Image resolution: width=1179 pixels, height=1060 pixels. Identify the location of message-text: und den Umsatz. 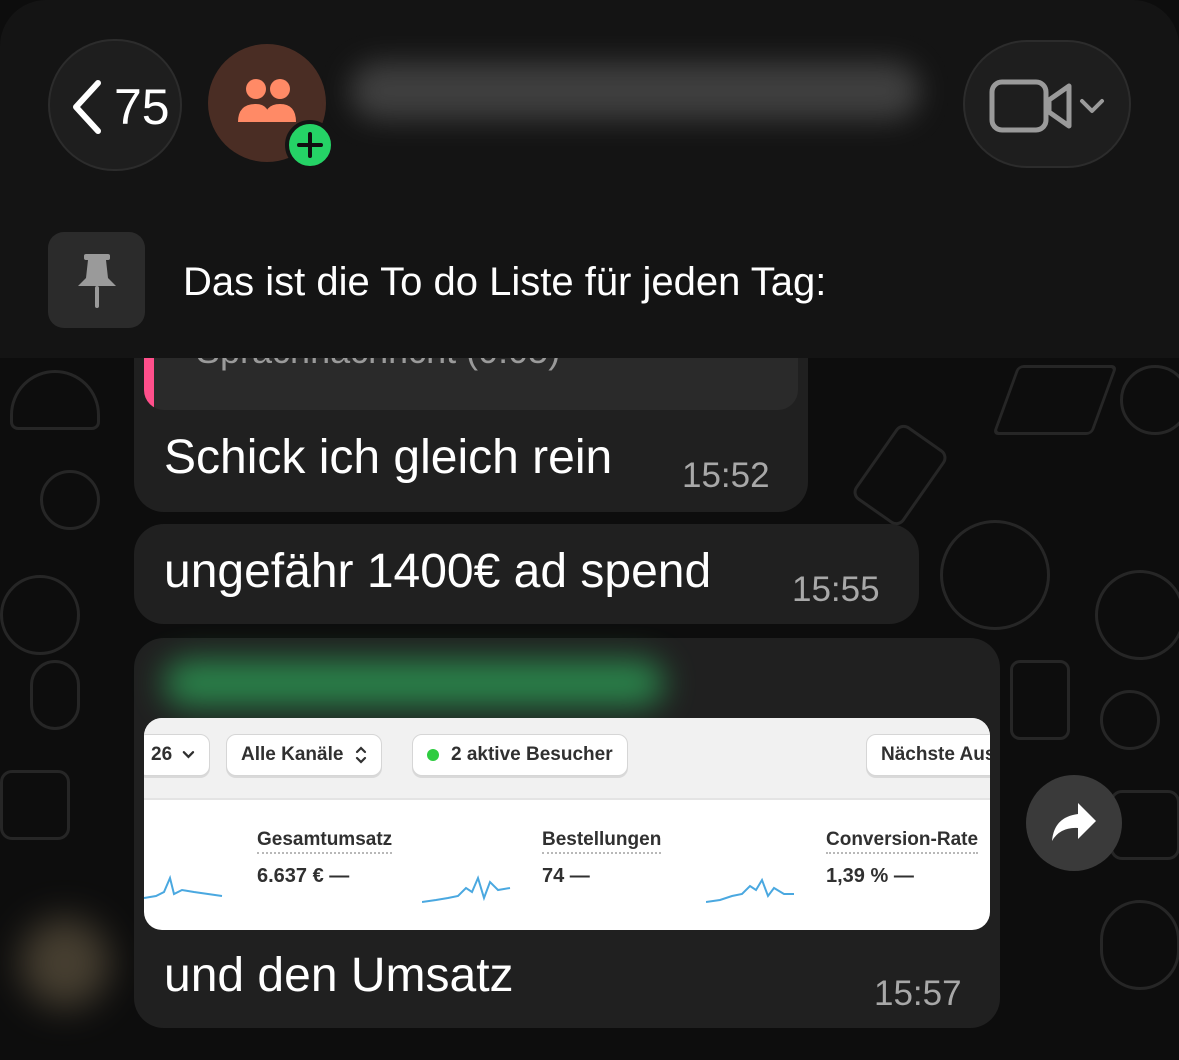
(339, 975).